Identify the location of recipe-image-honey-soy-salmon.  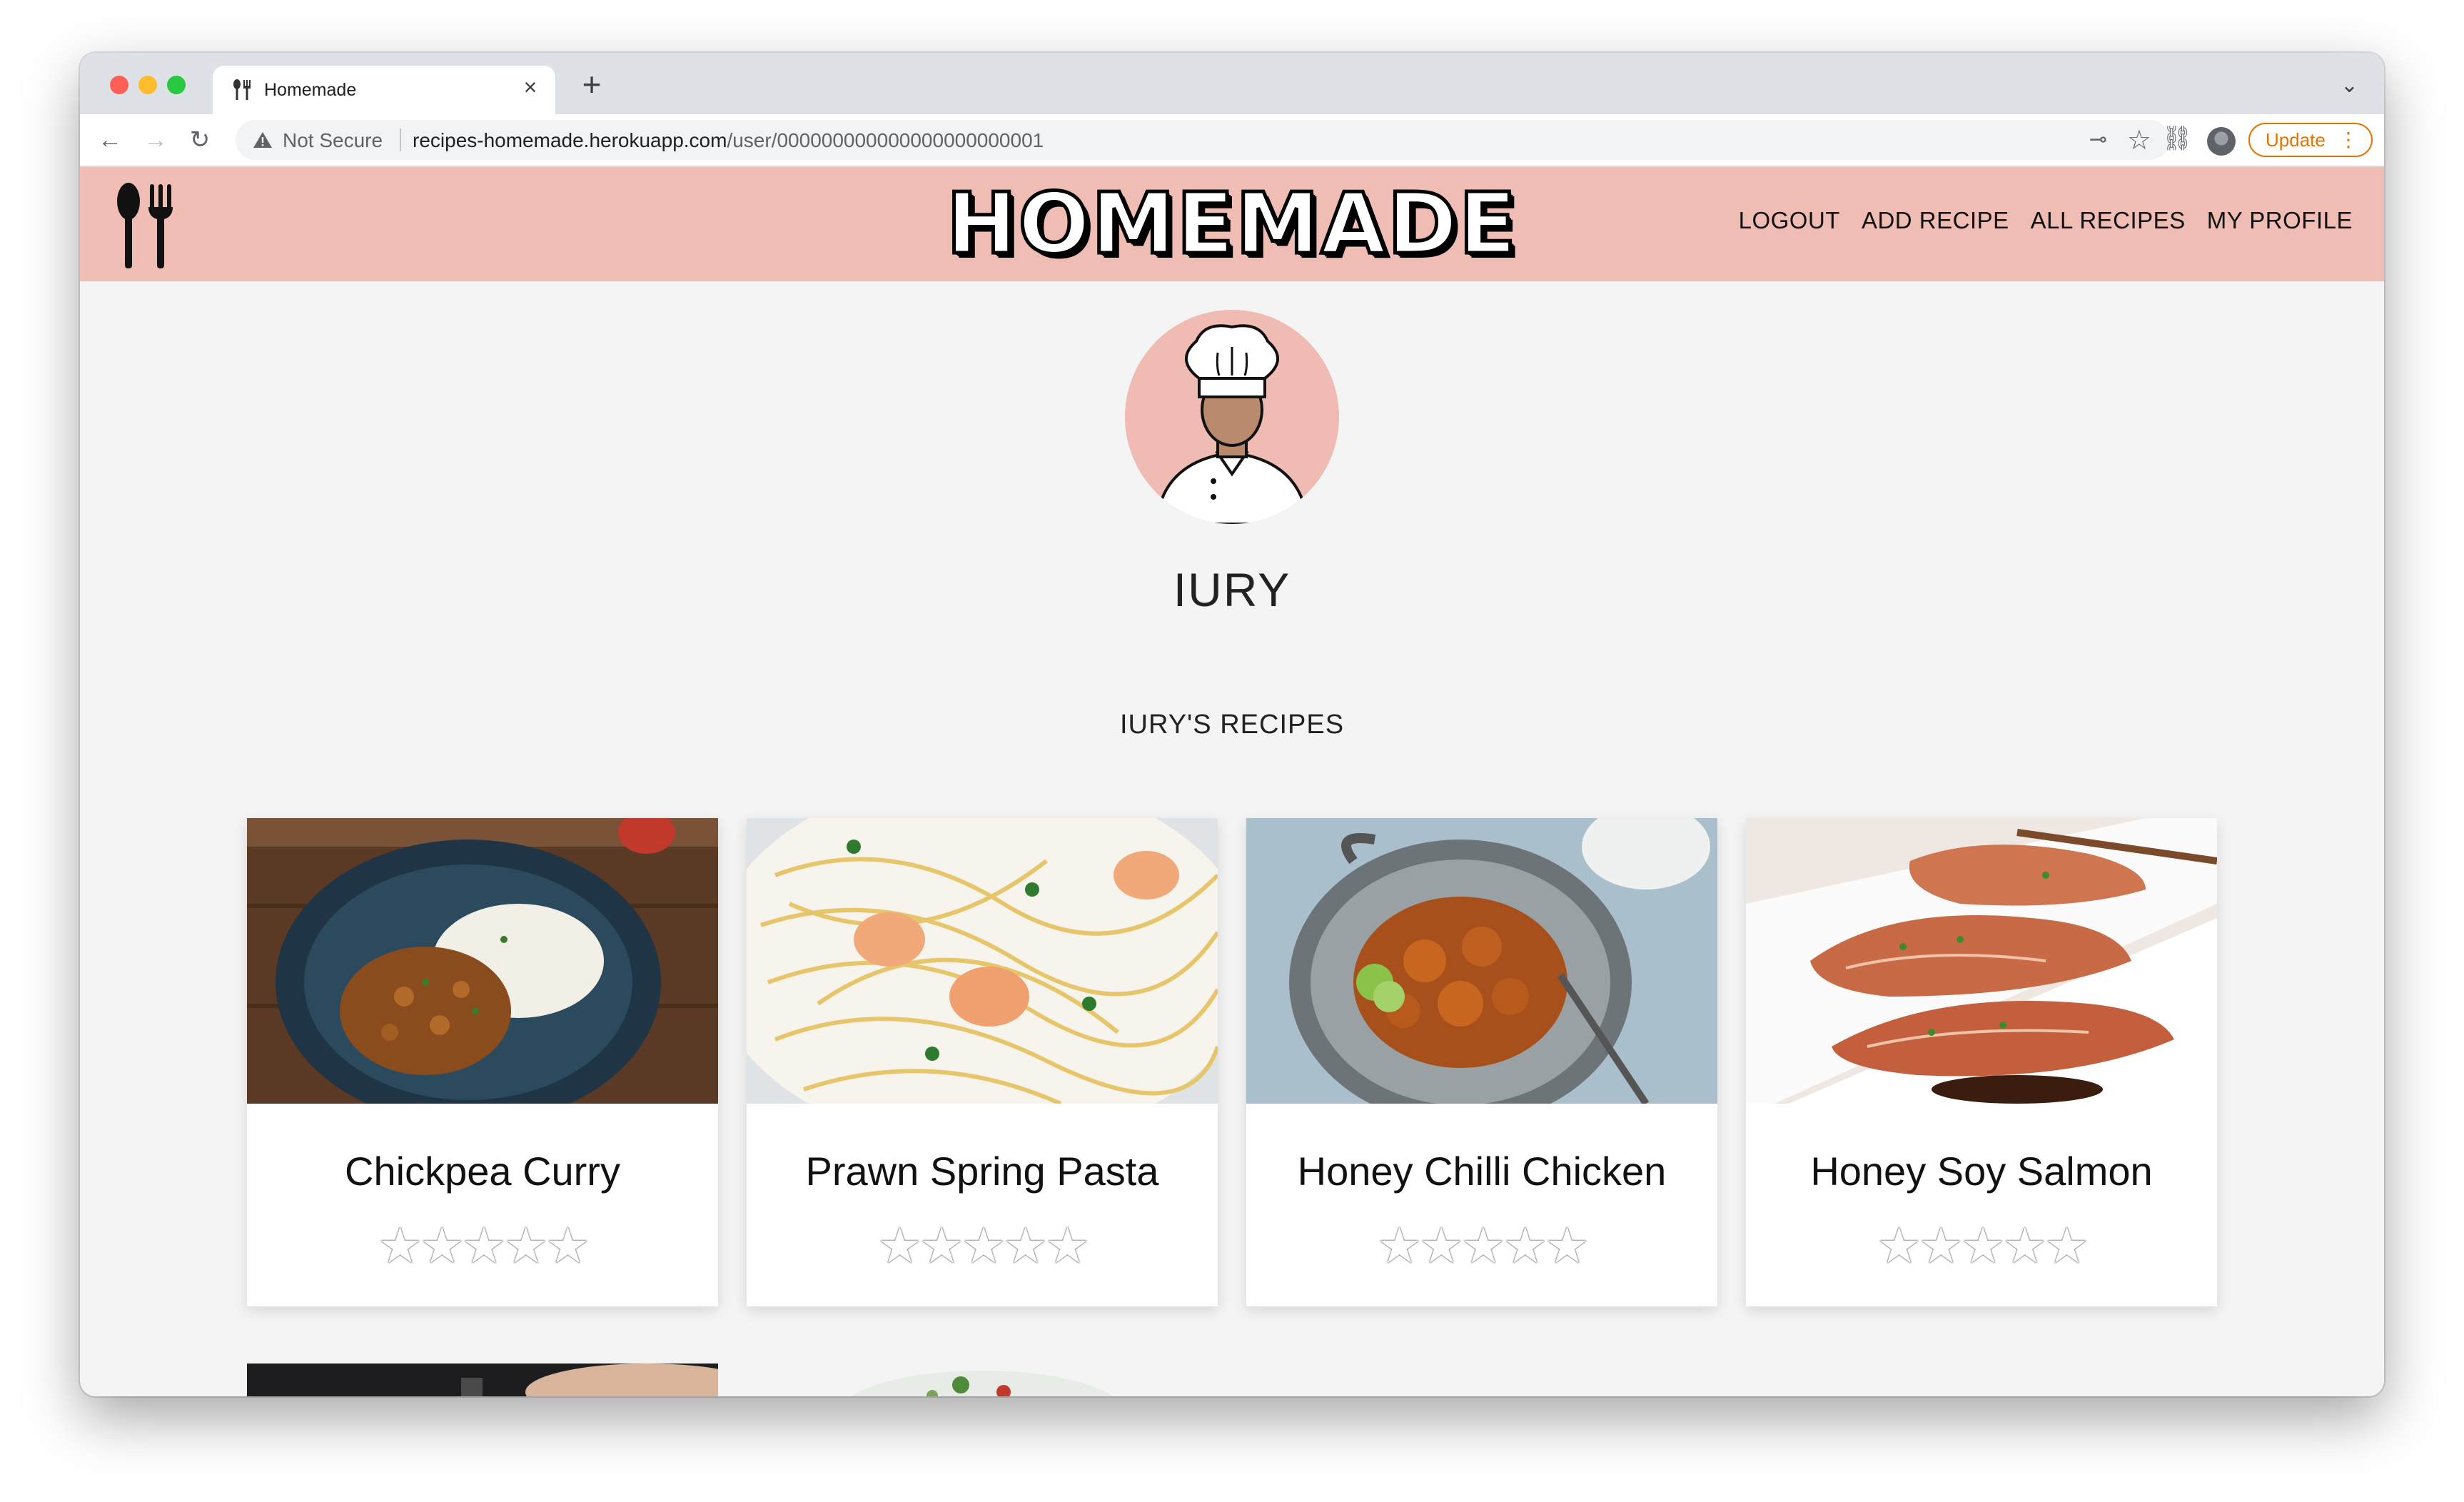
(1981, 961).